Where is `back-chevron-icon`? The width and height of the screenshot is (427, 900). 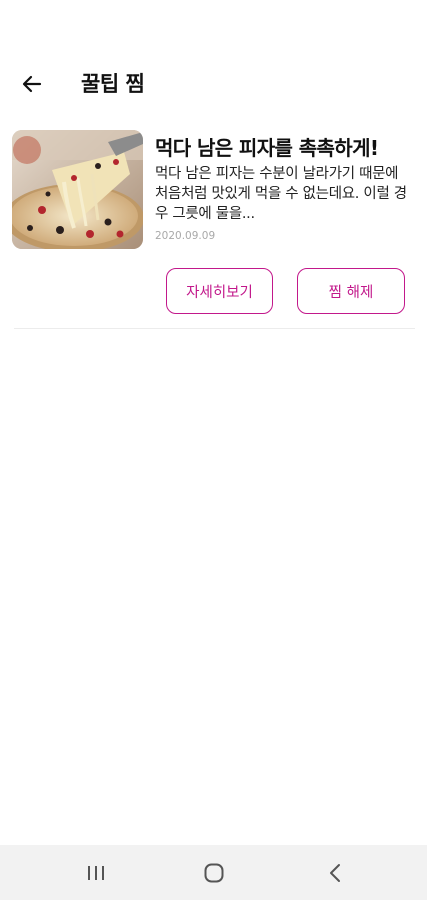 back-chevron-icon is located at coordinates (335, 873).